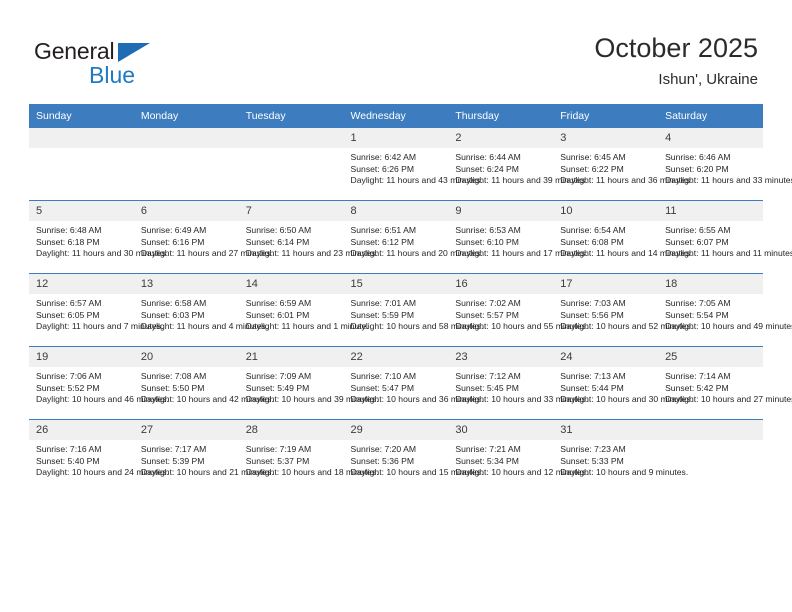  I want to click on triangle-icon, so click(134, 52).